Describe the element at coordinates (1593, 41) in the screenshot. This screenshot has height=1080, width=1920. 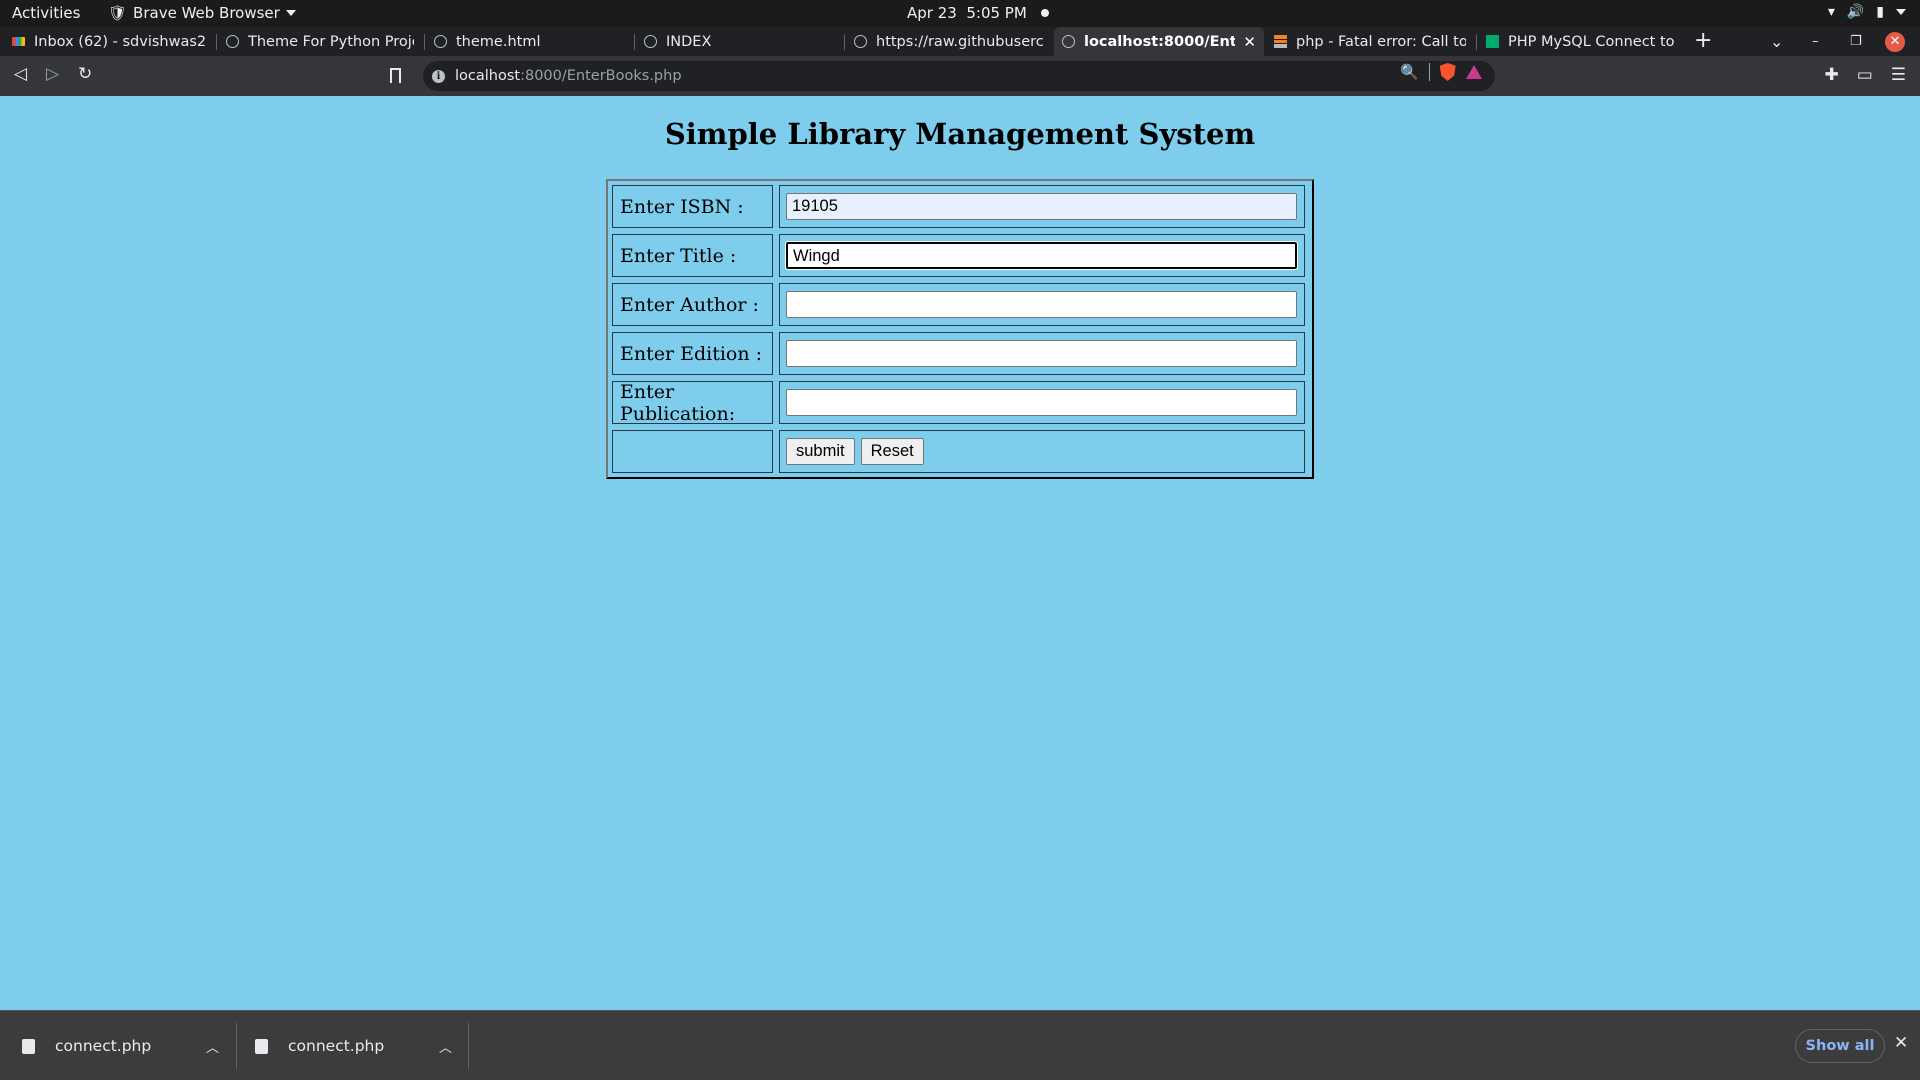
I see `tab-title: PHP MySQL Connect to d` at that location.